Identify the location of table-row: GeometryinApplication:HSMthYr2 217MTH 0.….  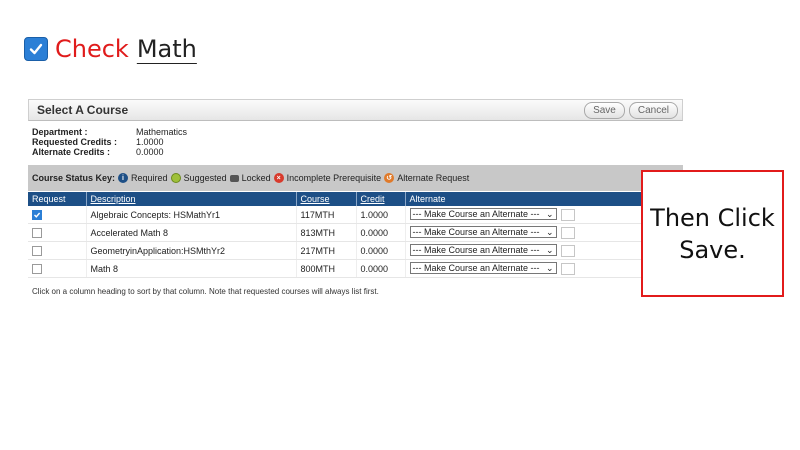
(355, 250).